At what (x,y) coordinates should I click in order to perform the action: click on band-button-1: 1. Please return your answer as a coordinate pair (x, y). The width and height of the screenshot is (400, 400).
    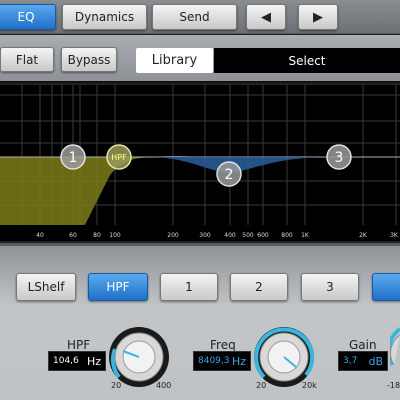
    Looking at the image, I should click on (189, 287).